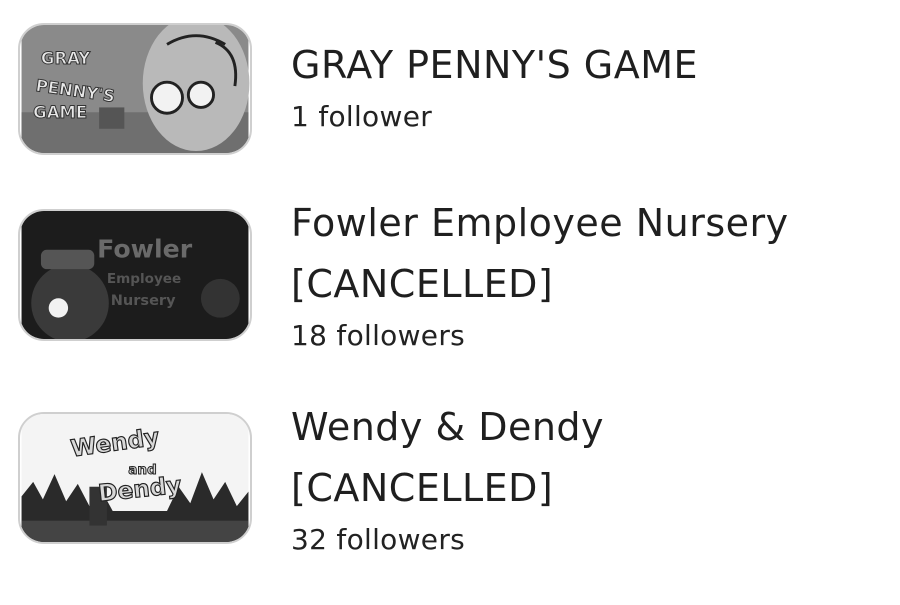 This screenshot has height=605, width=900. Describe the element at coordinates (143, 301) in the screenshot. I see `thumb-text-line: Nursery` at that location.